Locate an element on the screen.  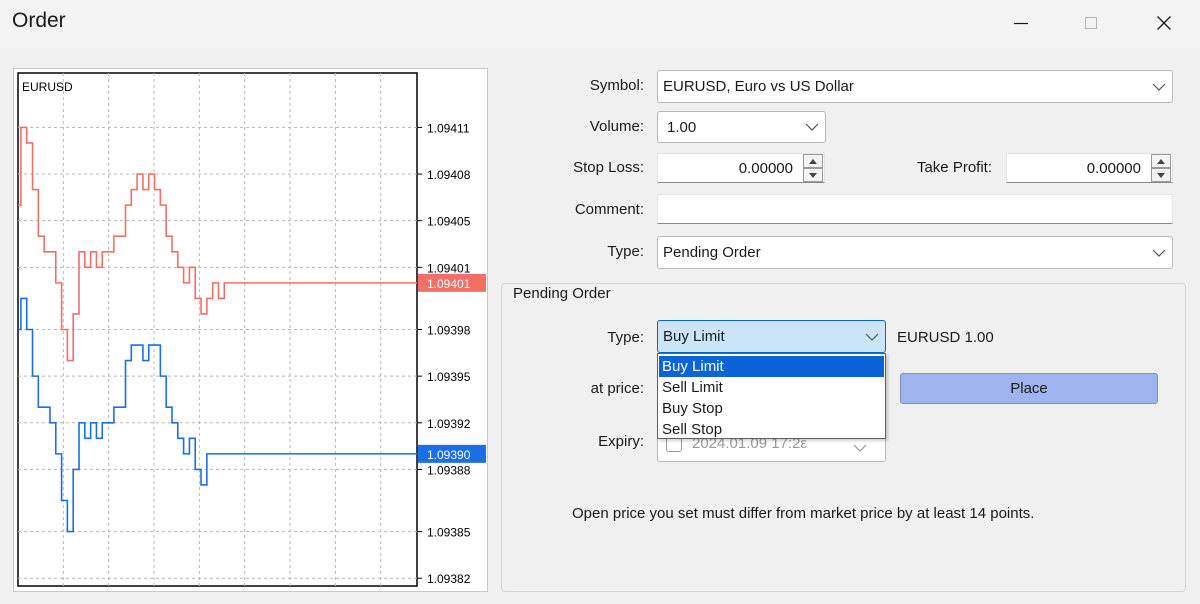
stop-loss-field is located at coordinates (741, 168).